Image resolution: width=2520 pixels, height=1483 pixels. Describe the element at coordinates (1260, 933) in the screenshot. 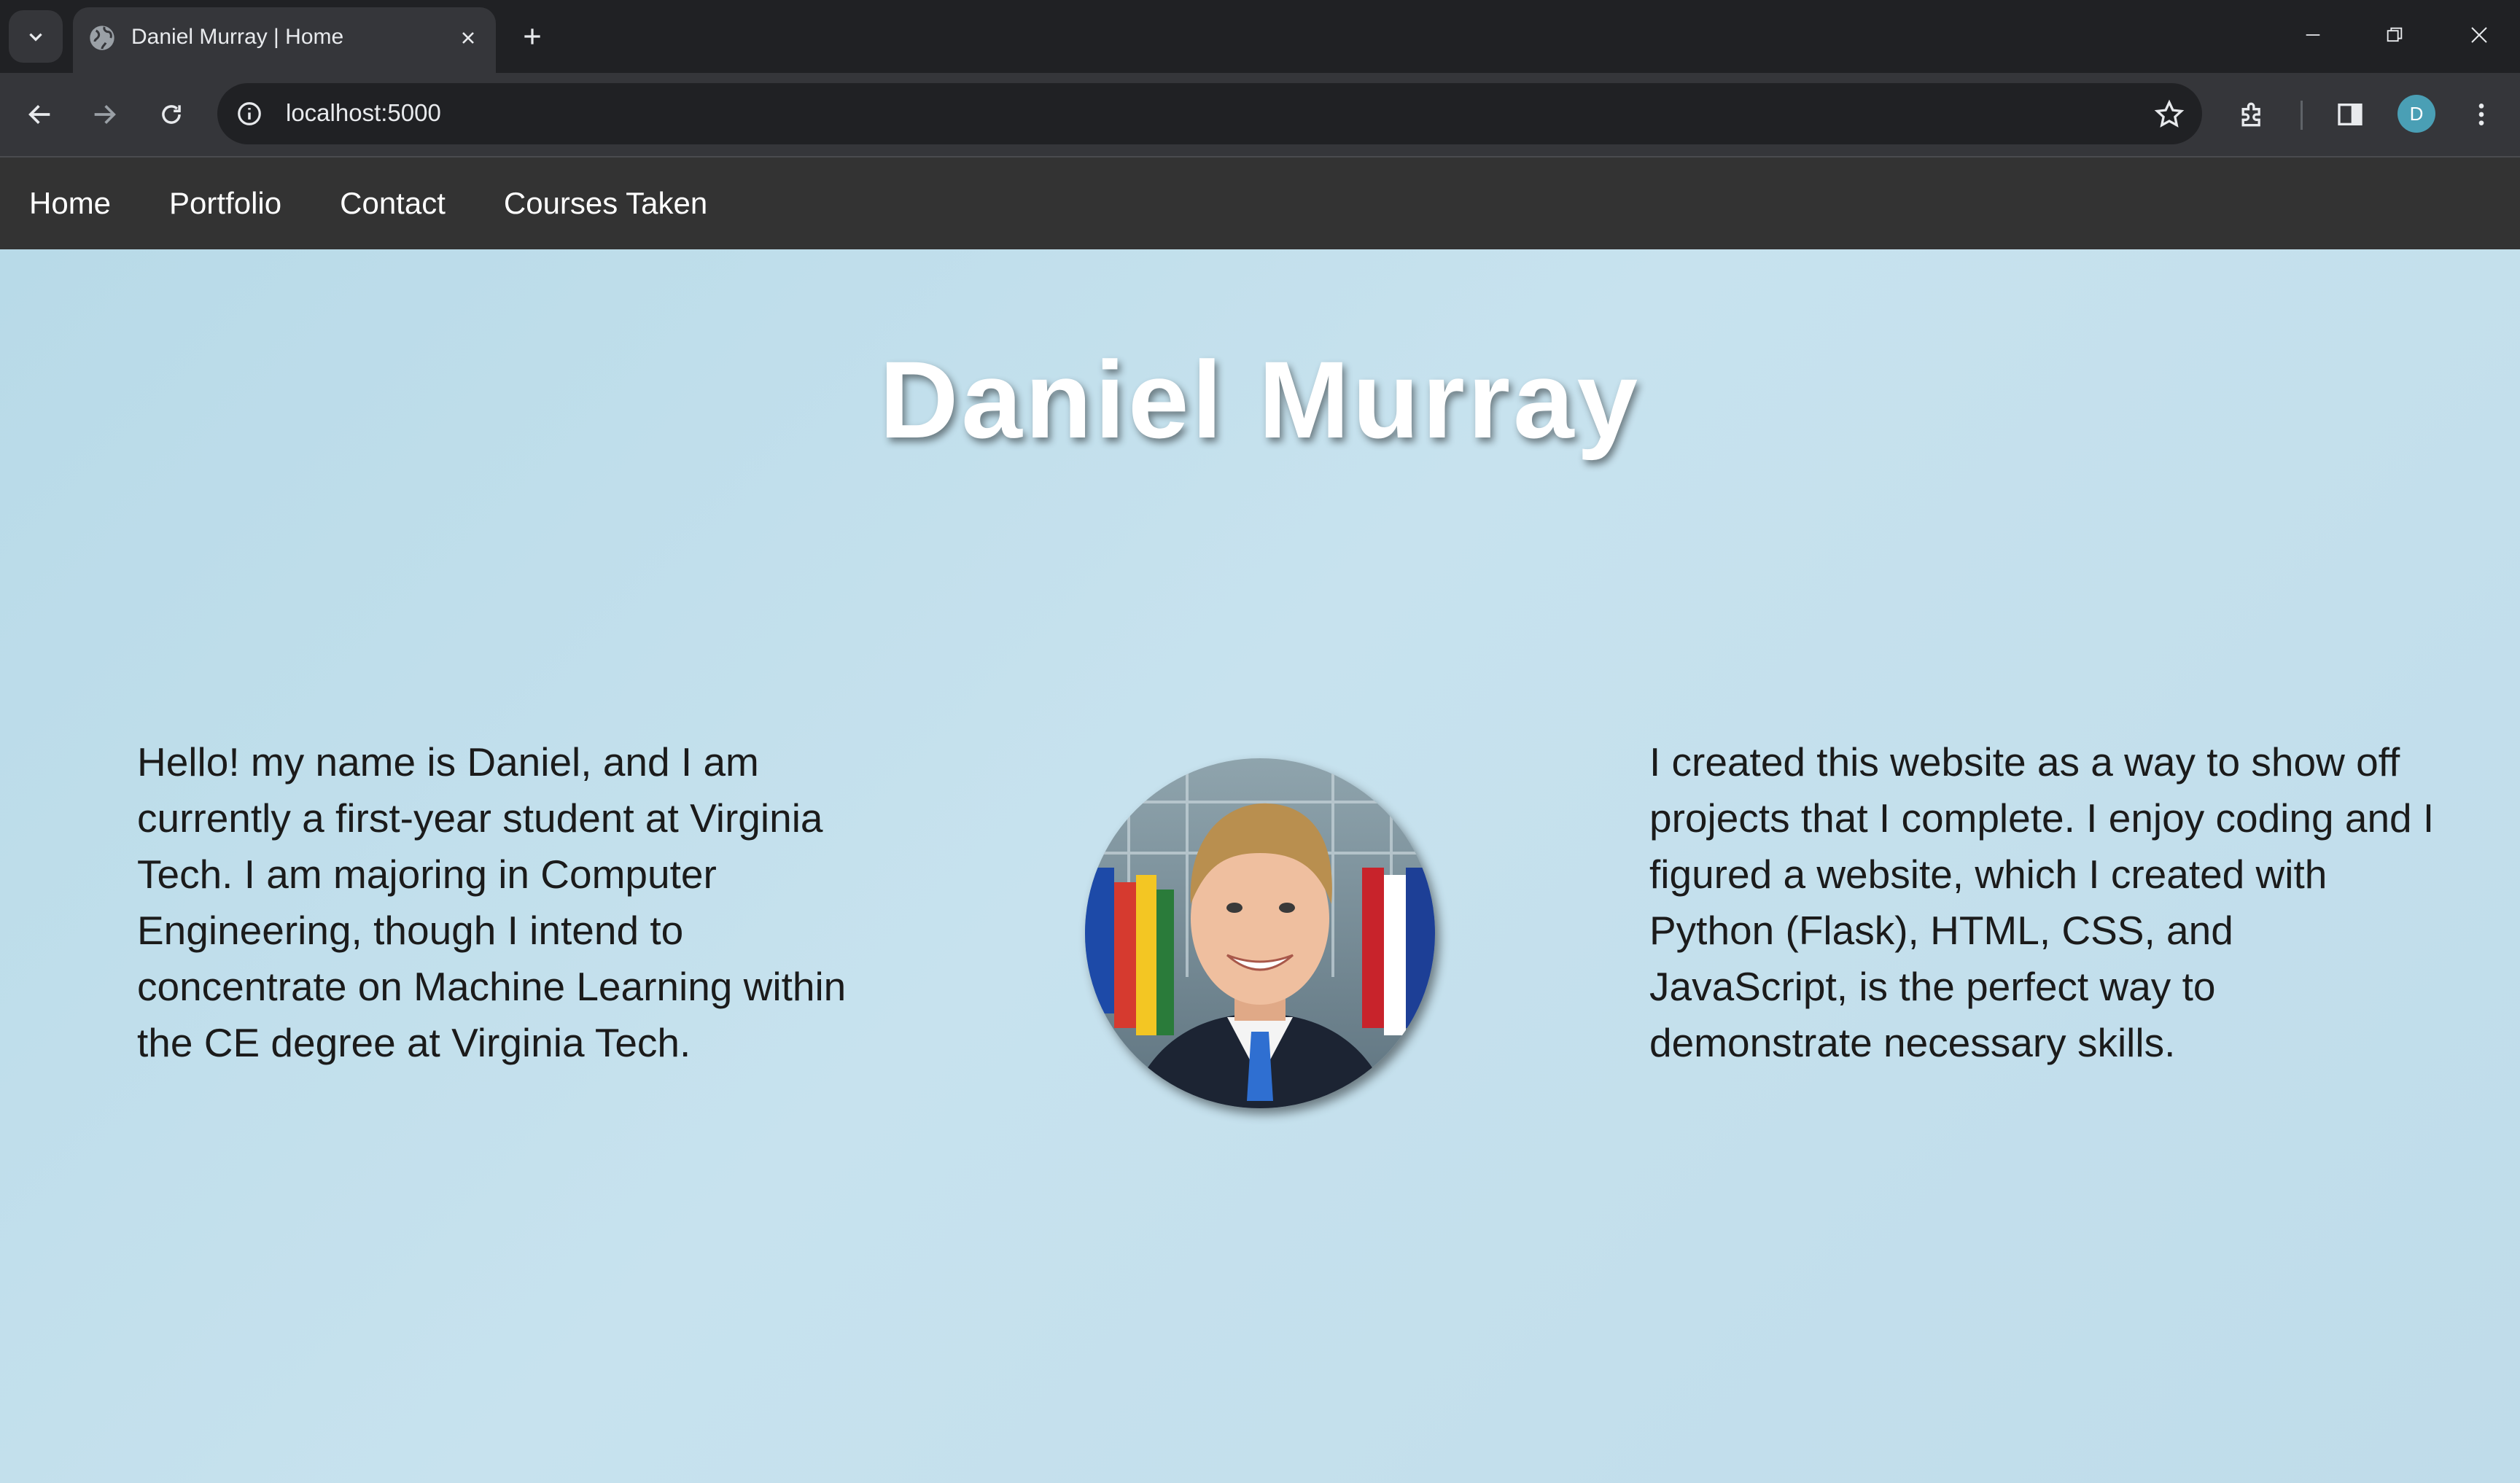

I see `profile-photo` at that location.